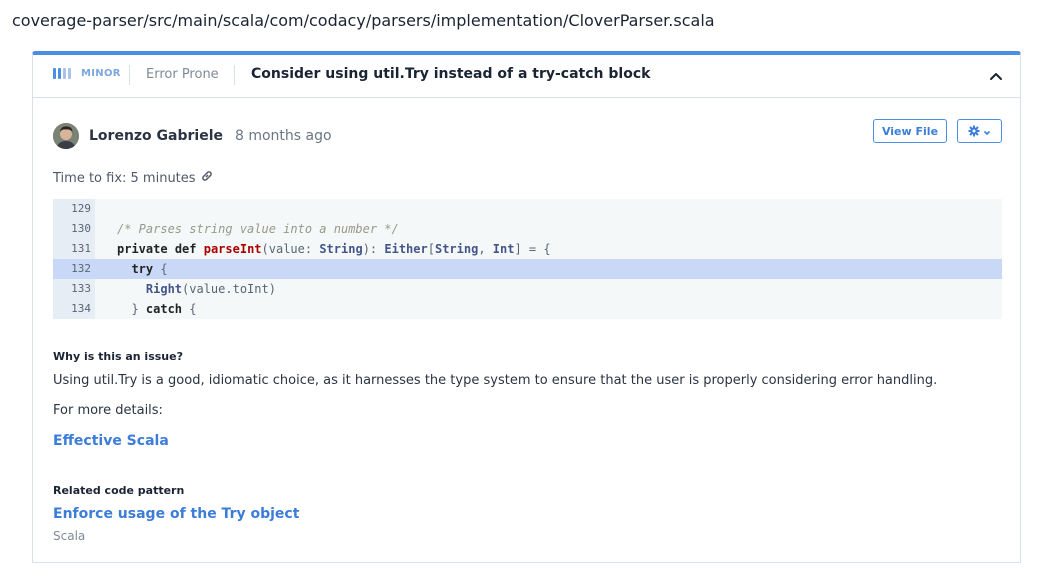 The image size is (1037, 578). I want to click on code-text: } catch {, so click(145, 309).